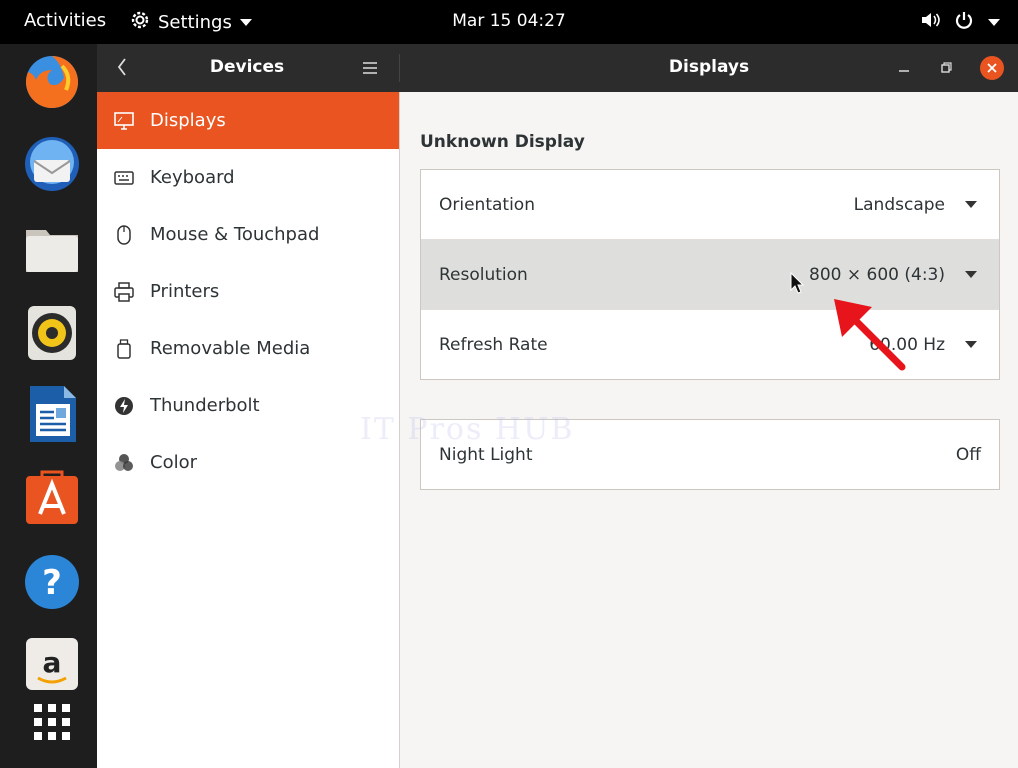 The height and width of the screenshot is (768, 1018). What do you see at coordinates (248, 177) in the screenshot?
I see `sidebar-item-keyboard: Keyboard` at bounding box center [248, 177].